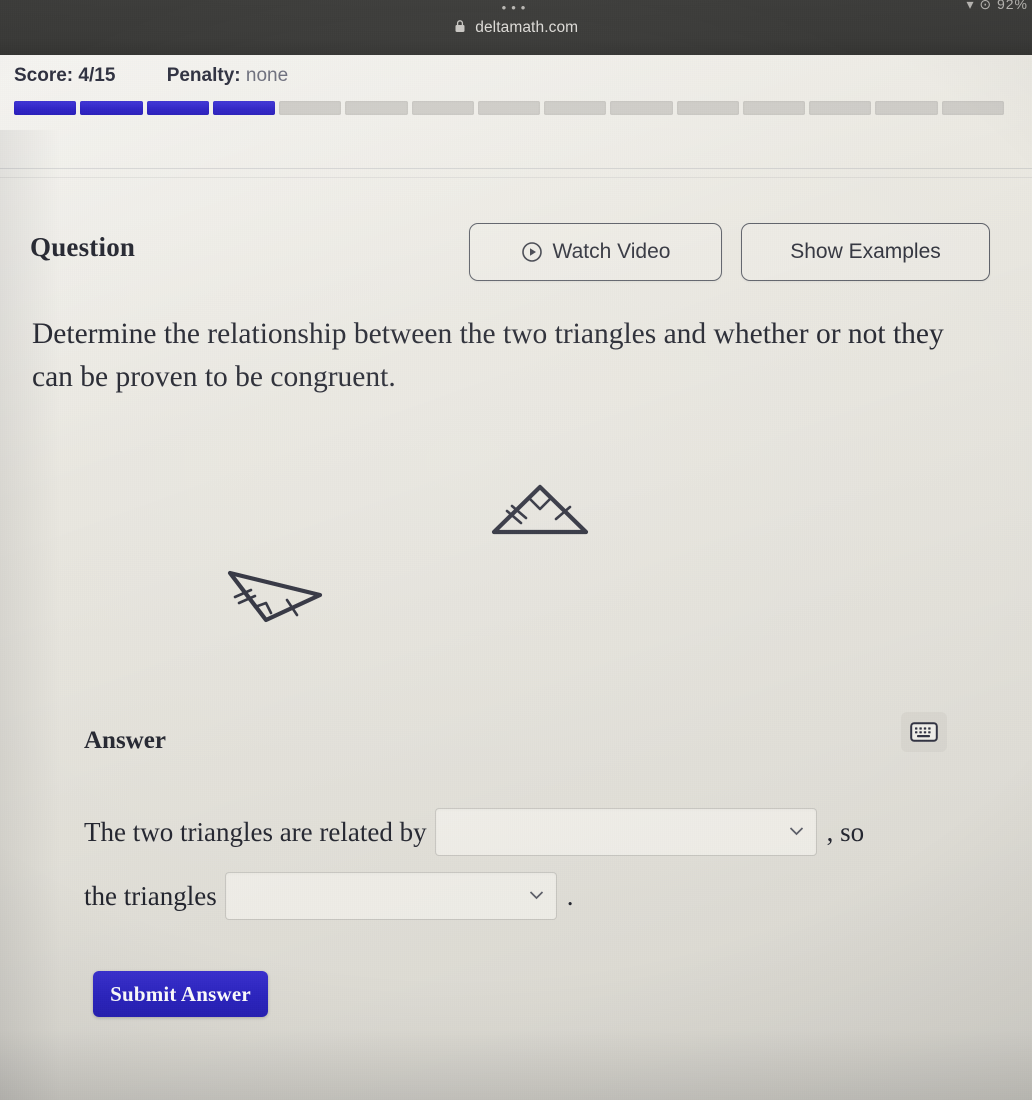 The width and height of the screenshot is (1032, 1100). I want to click on watch-video-label: Watch Video, so click(611, 251).